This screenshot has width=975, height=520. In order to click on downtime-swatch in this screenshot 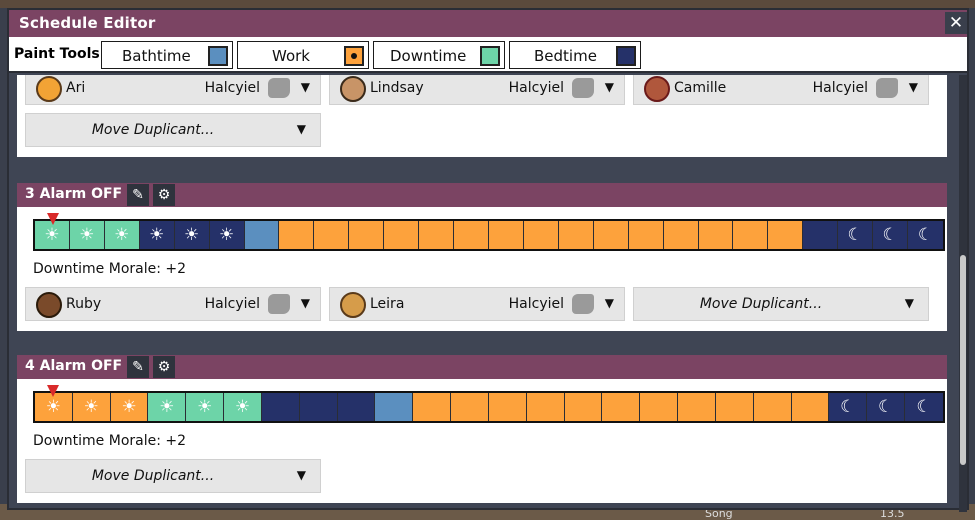, I will do `click(490, 56)`.